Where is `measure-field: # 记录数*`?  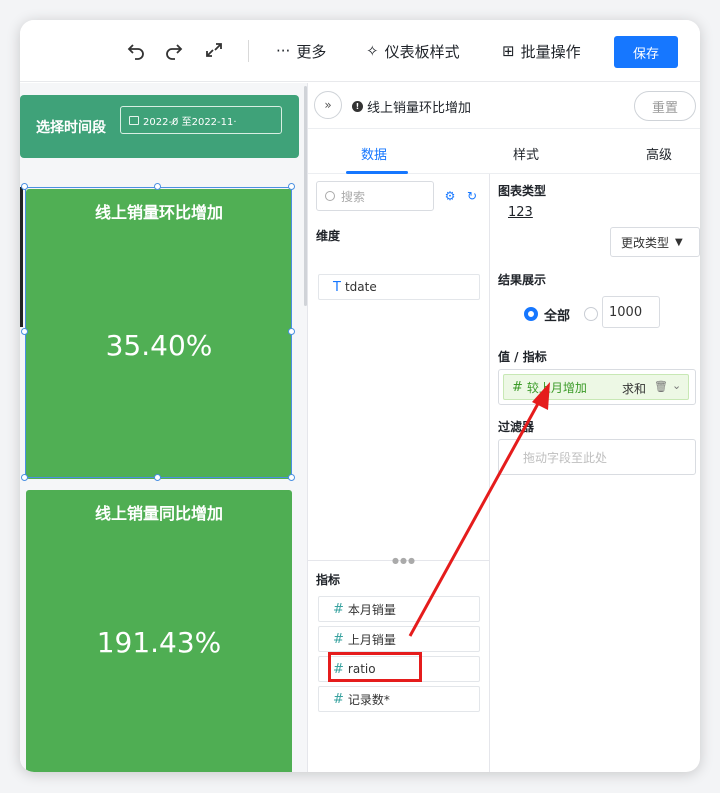
measure-field: # 记录数* is located at coordinates (399, 699).